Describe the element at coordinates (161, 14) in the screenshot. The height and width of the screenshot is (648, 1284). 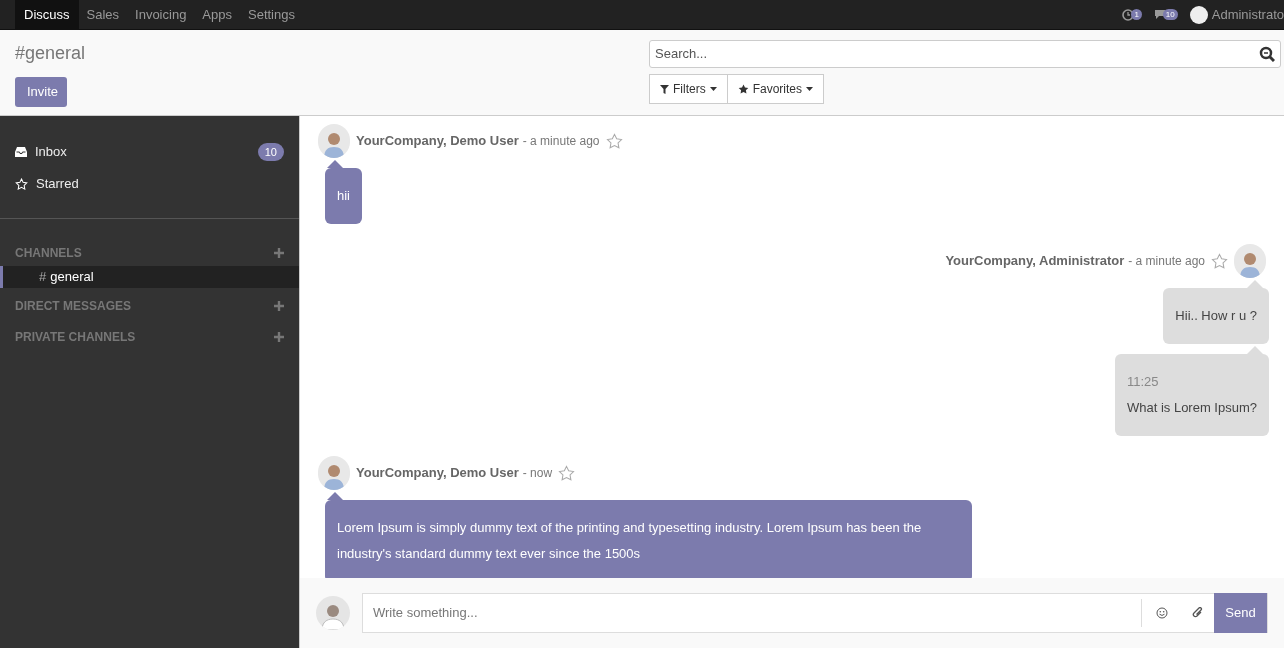
I see `menu-item: Invoicing` at that location.